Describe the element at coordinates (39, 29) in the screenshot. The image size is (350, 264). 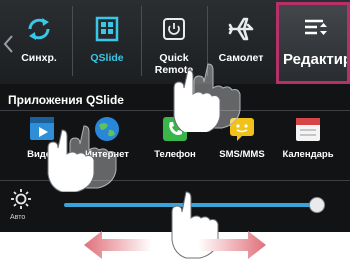
I see `sync-icon` at that location.